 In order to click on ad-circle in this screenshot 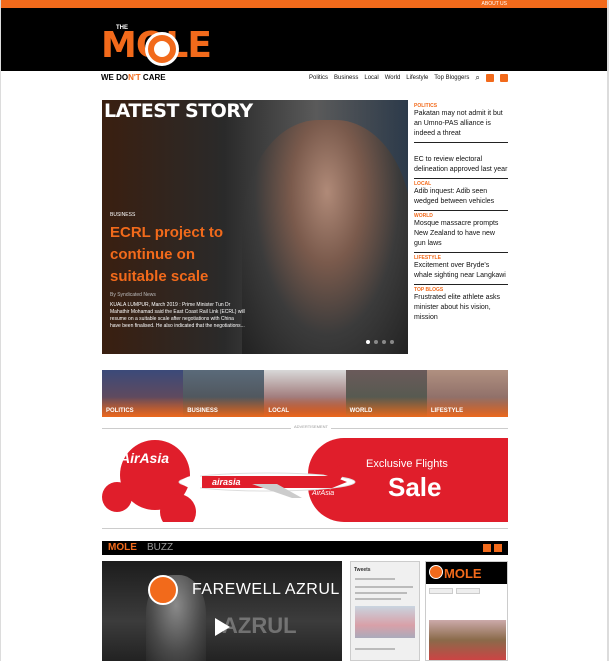, I will do `click(117, 497)`.